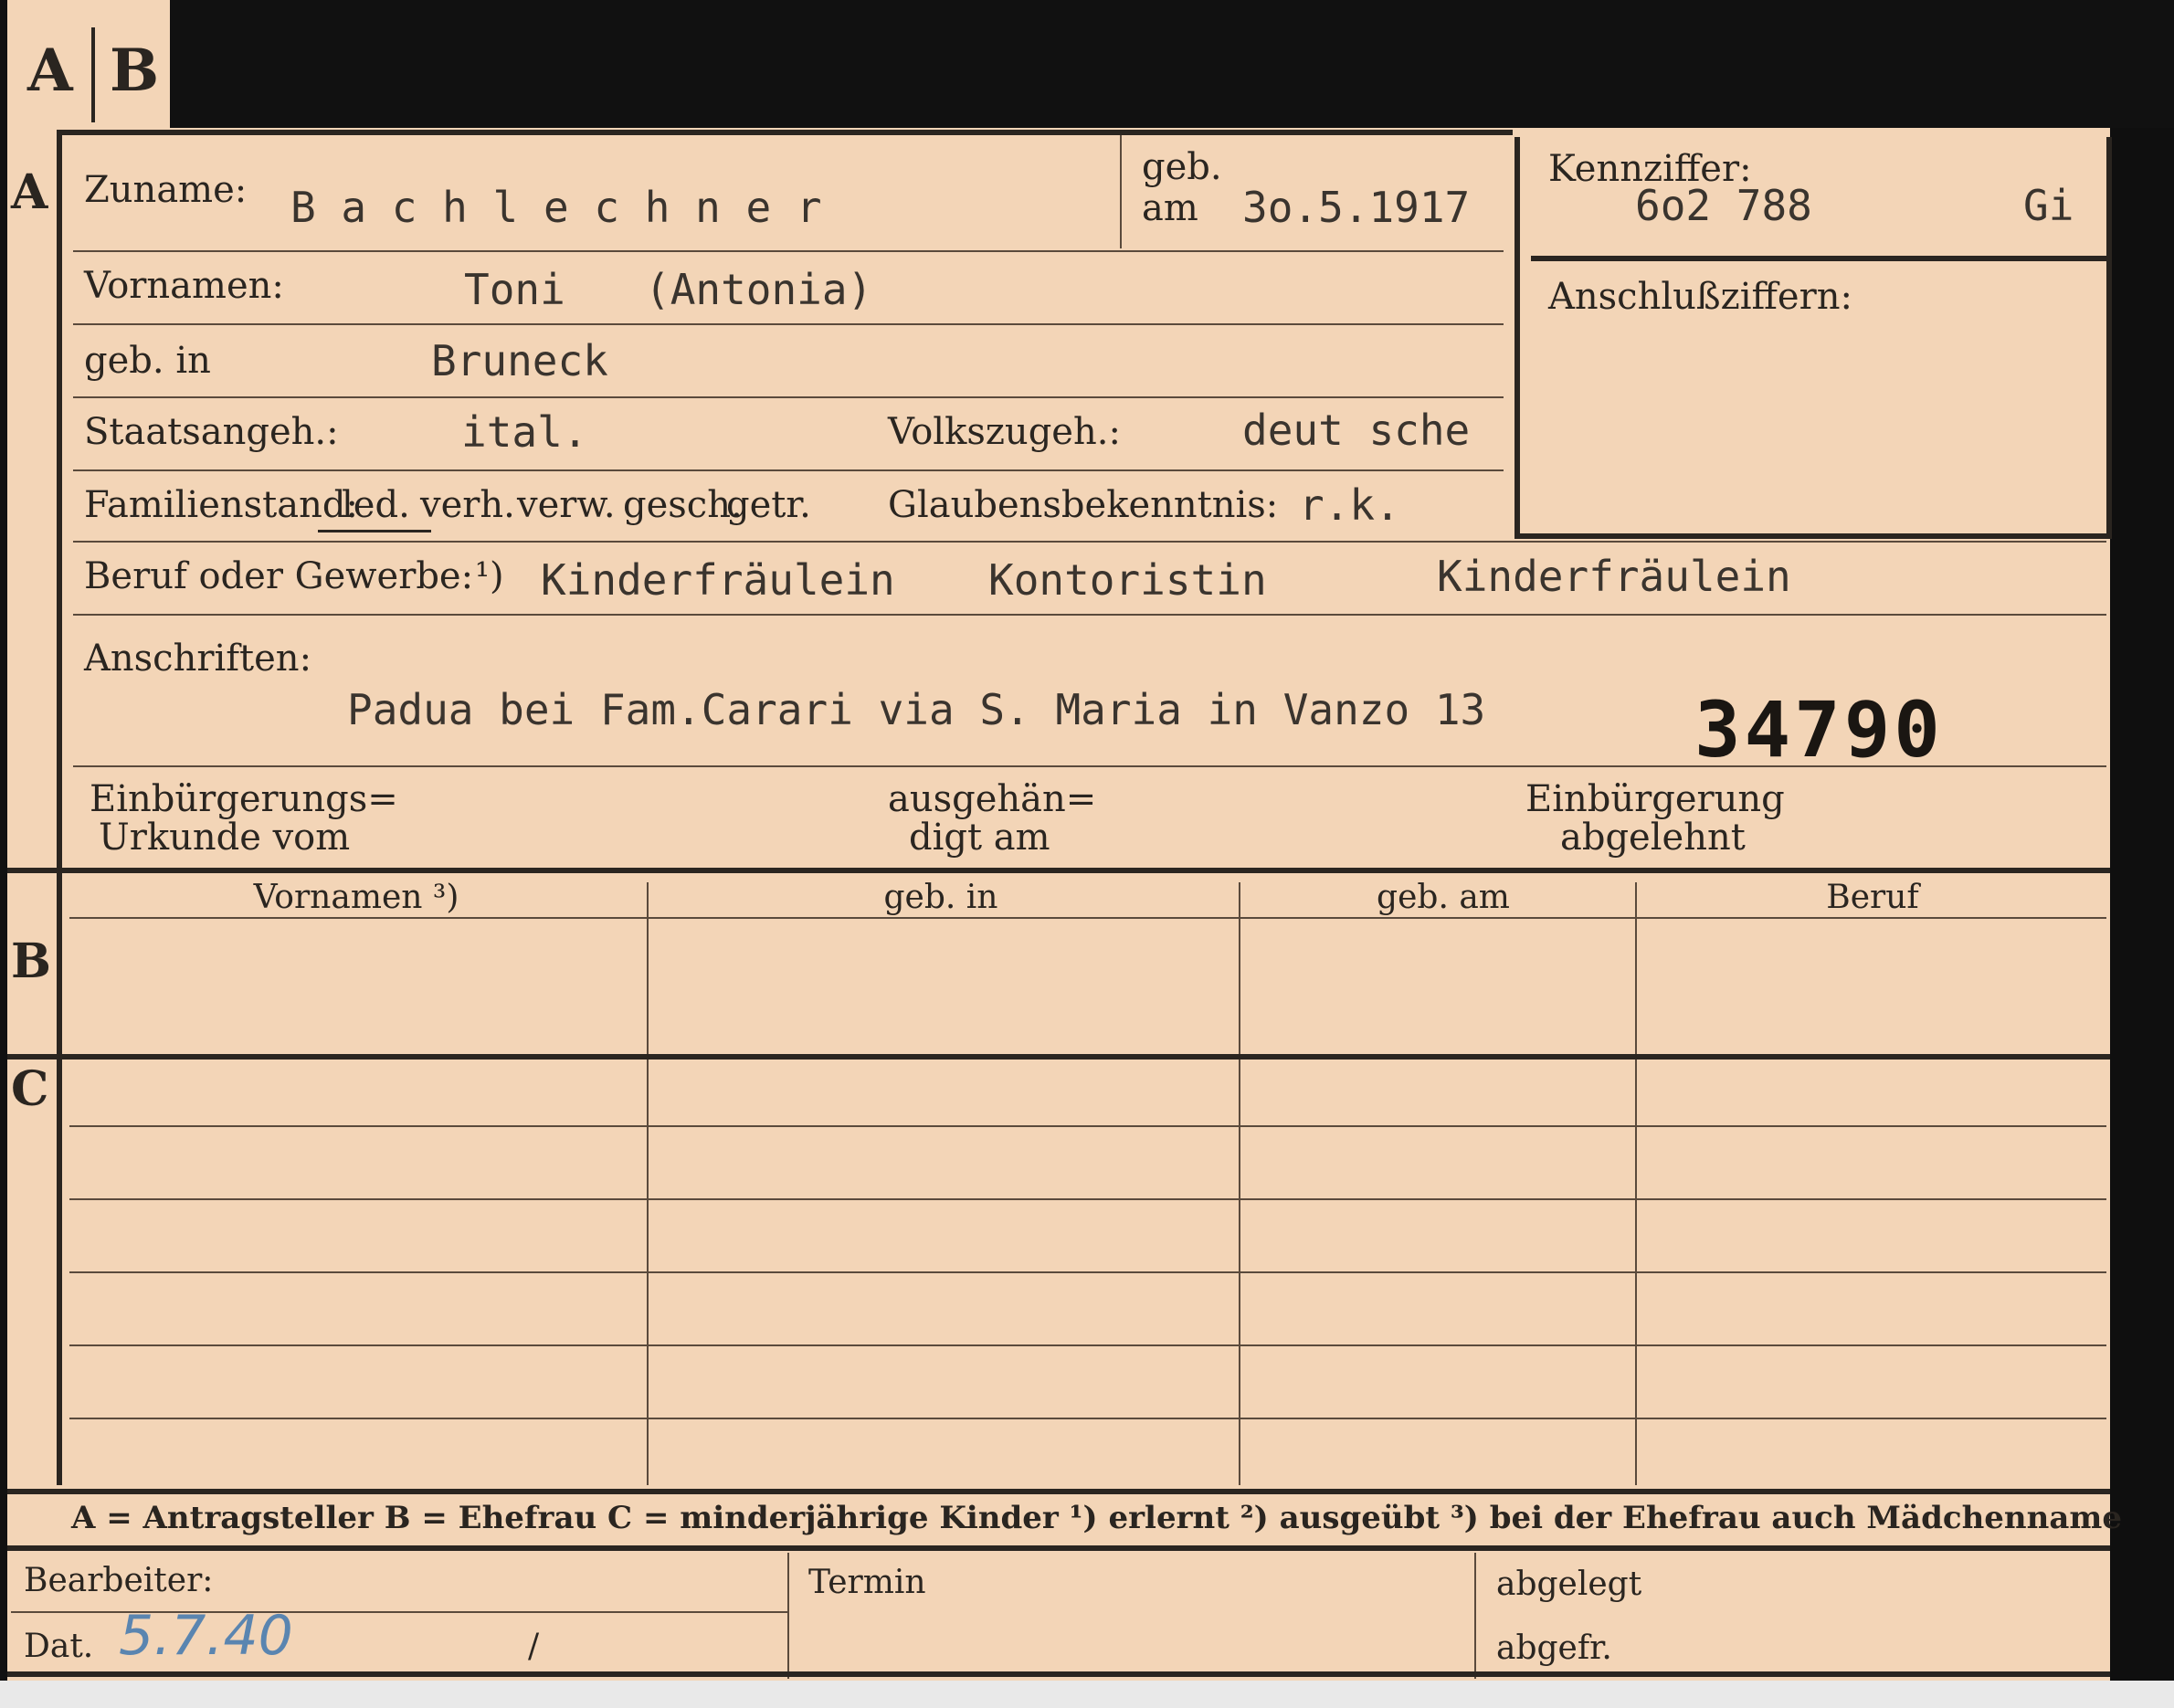  Describe the element at coordinates (534, 1646) in the screenshot. I see `dat-slash: /` at that location.